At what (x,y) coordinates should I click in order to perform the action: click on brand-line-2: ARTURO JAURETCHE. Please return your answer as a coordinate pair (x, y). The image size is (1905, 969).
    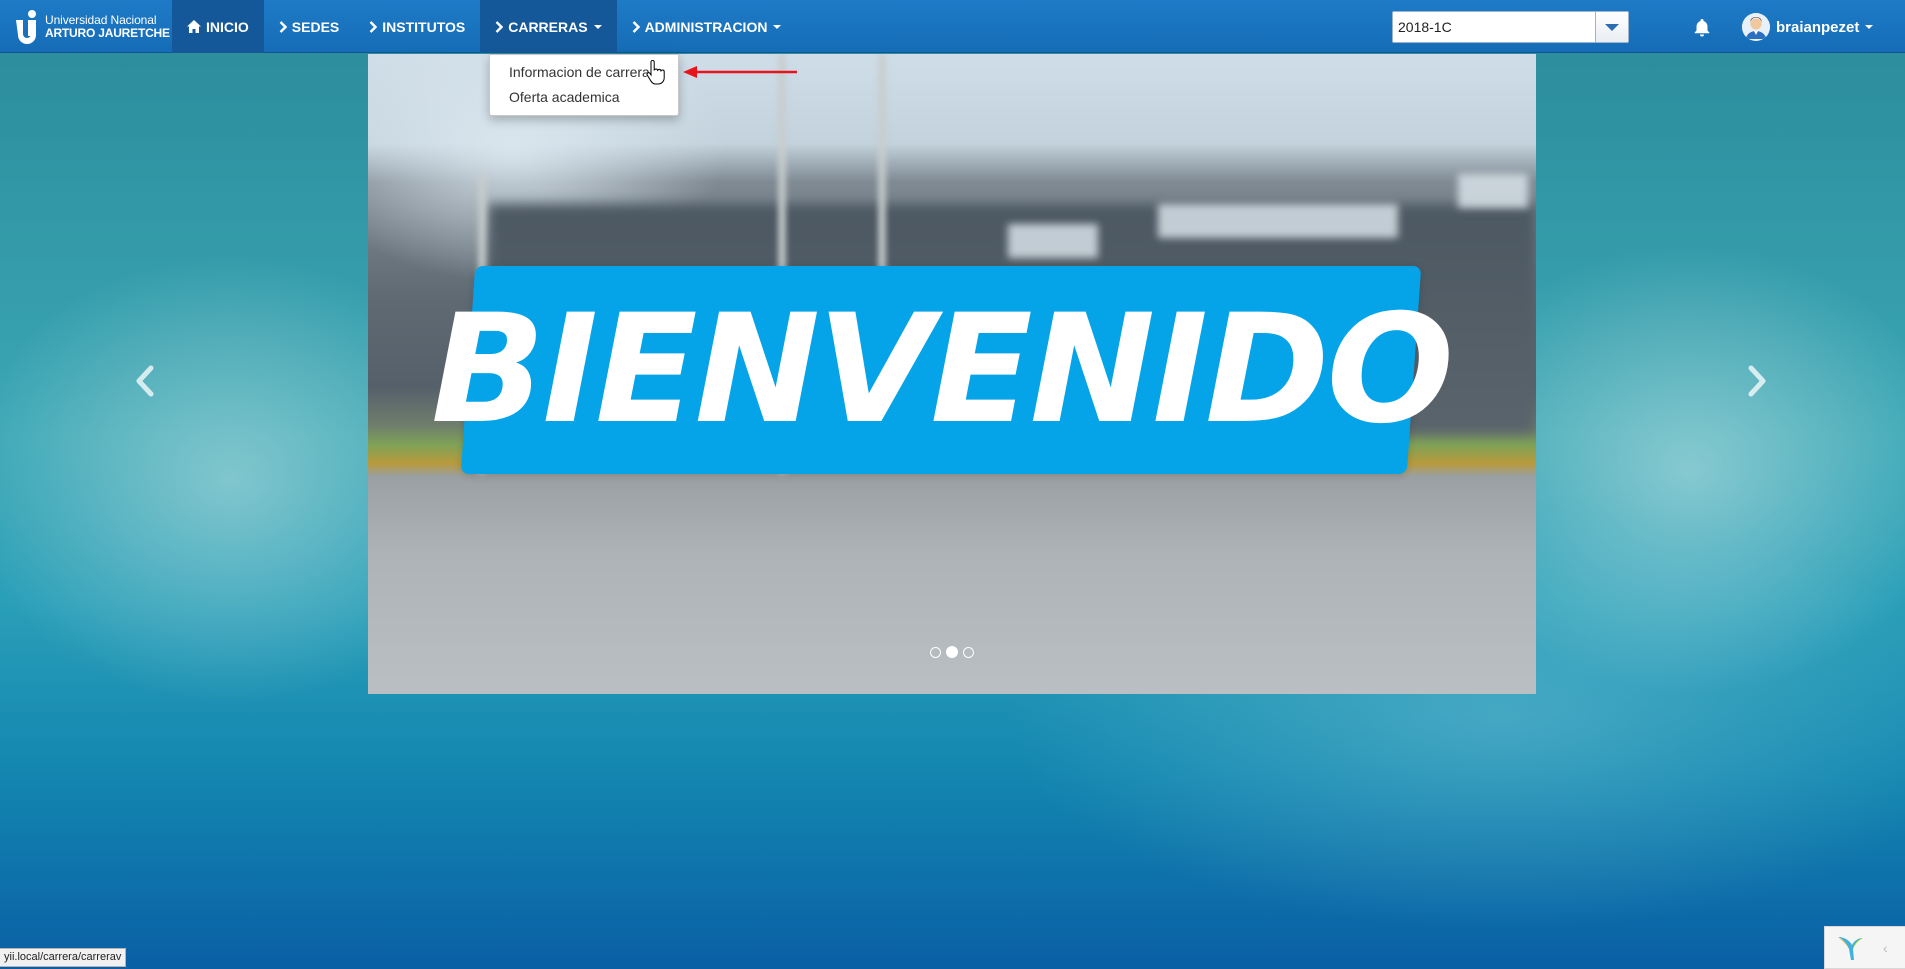
    Looking at the image, I should click on (107, 32).